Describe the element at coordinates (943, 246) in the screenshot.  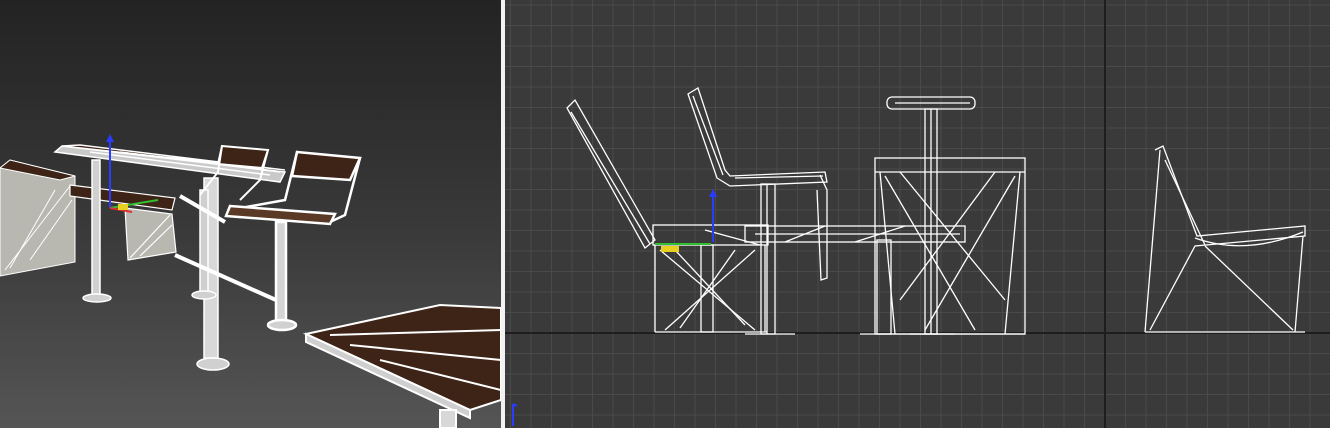
I see `table-front` at that location.